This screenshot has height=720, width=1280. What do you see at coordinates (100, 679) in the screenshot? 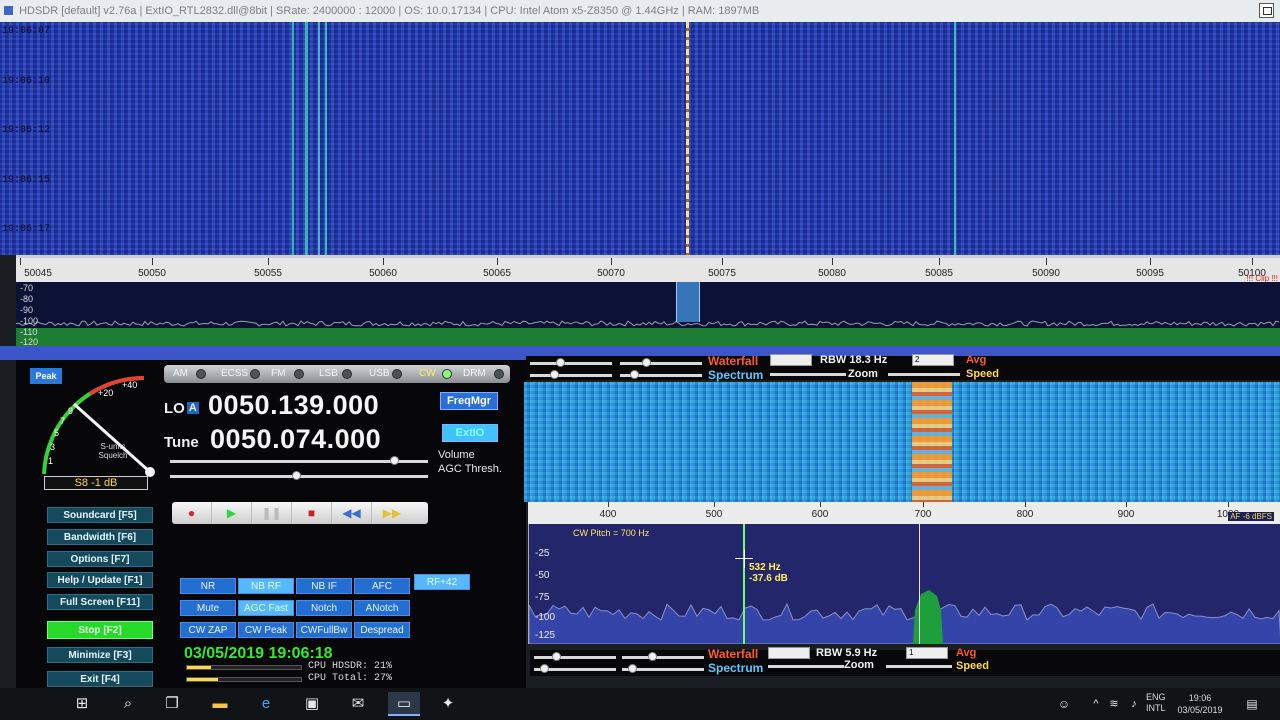
I see `exit-button: Exit [F4]` at bounding box center [100, 679].